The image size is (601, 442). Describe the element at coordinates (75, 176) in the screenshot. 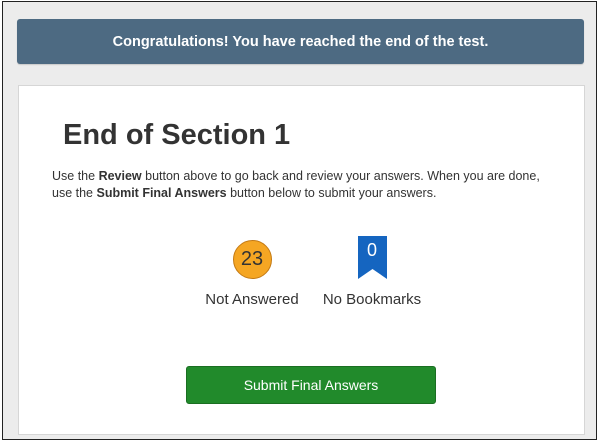

I see `instructions-part-1: Use the` at that location.